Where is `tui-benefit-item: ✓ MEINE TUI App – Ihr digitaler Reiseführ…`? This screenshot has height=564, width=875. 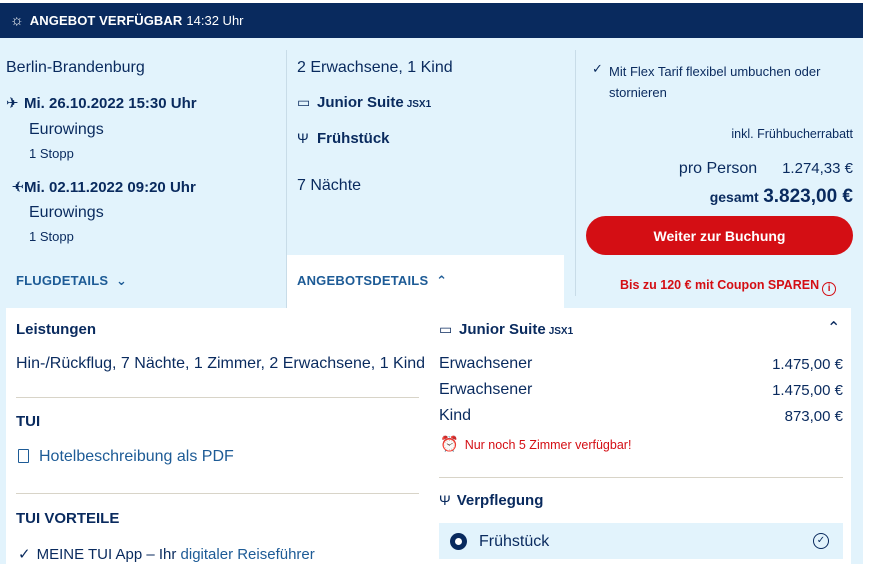 tui-benefit-item: ✓ MEINE TUI App – Ihr digitaler Reiseführ… is located at coordinates (166, 554).